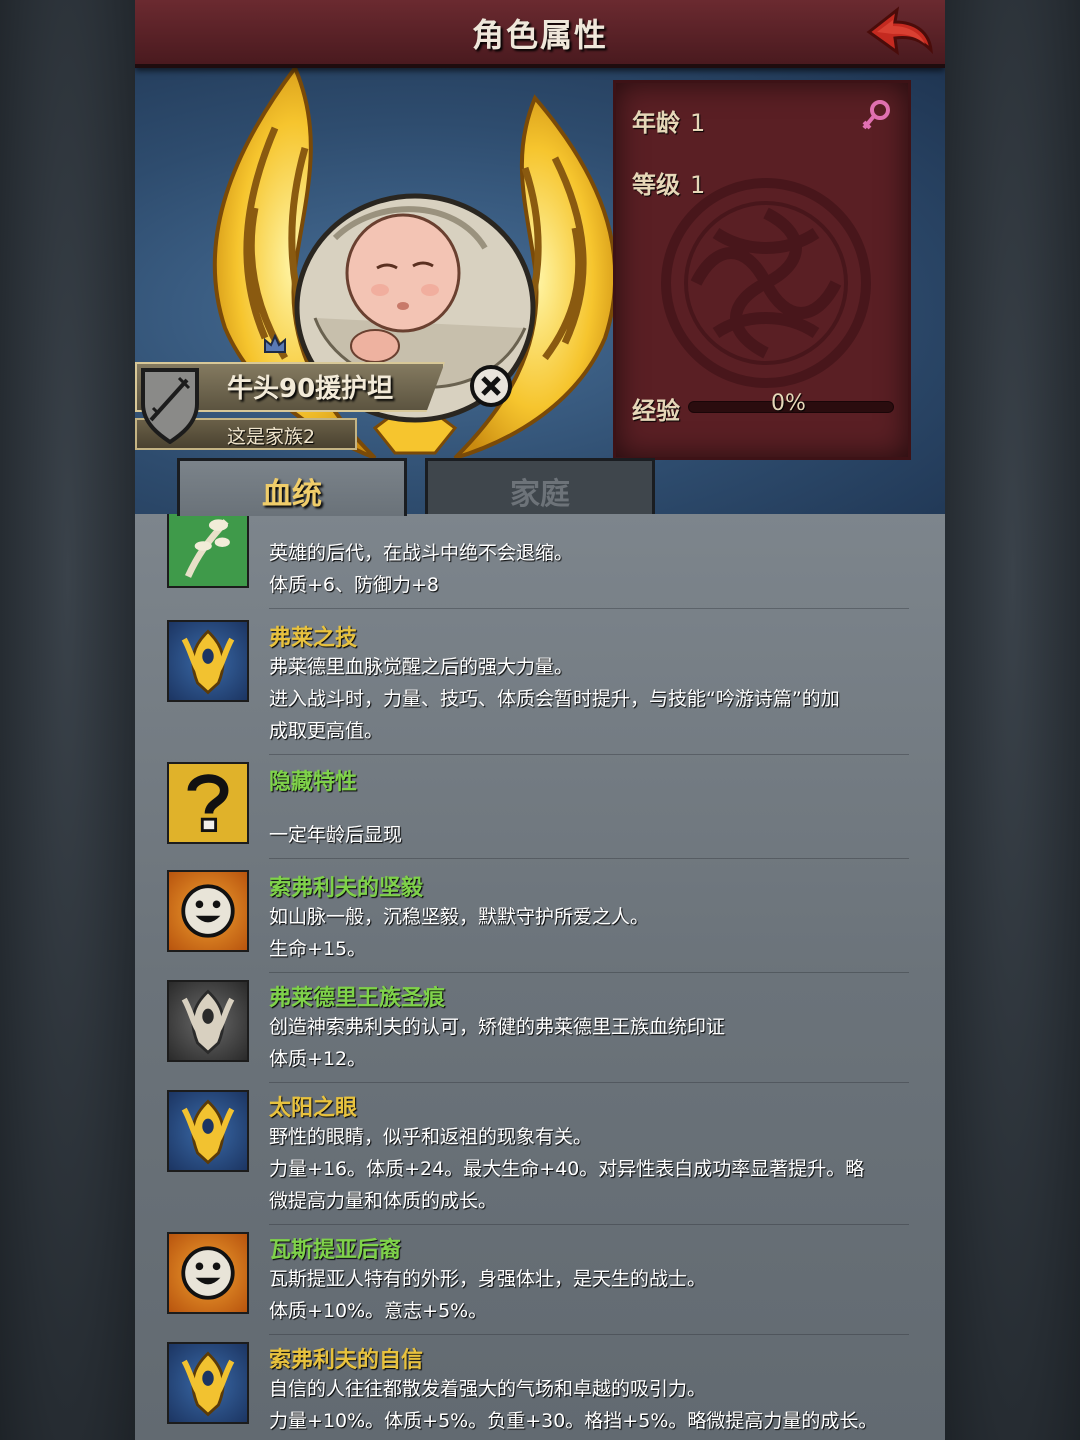  What do you see at coordinates (876, 115) in the screenshot?
I see `female-icon` at bounding box center [876, 115].